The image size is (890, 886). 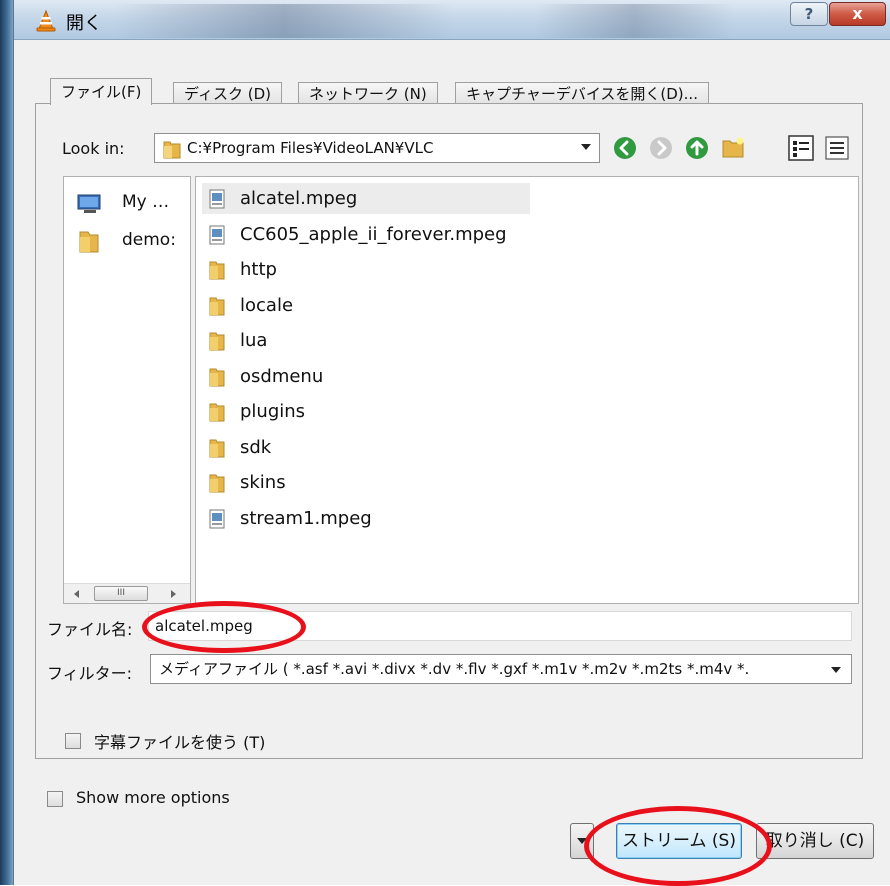 I want to click on places-sidebar: My … demo: III, so click(x=127, y=390).